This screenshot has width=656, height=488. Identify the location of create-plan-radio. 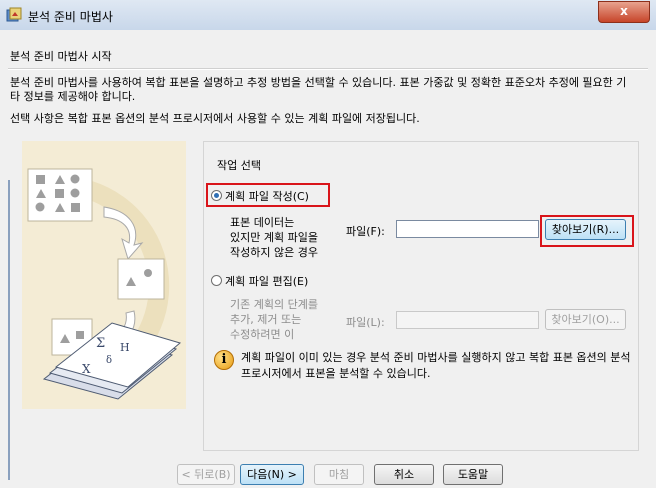
(216, 195).